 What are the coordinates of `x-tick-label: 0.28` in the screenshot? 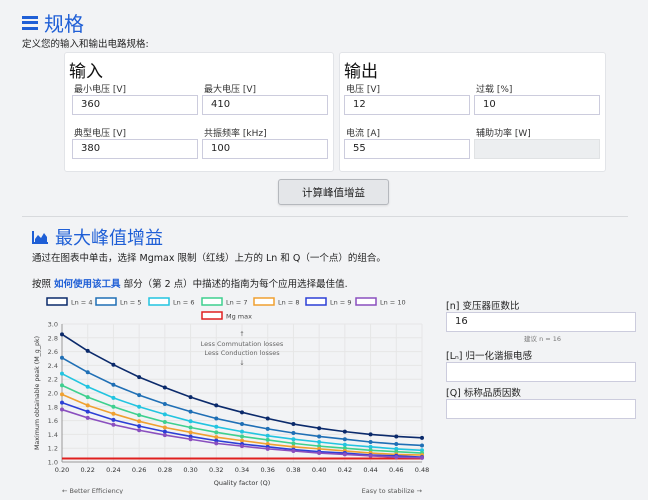 It's located at (165, 470).